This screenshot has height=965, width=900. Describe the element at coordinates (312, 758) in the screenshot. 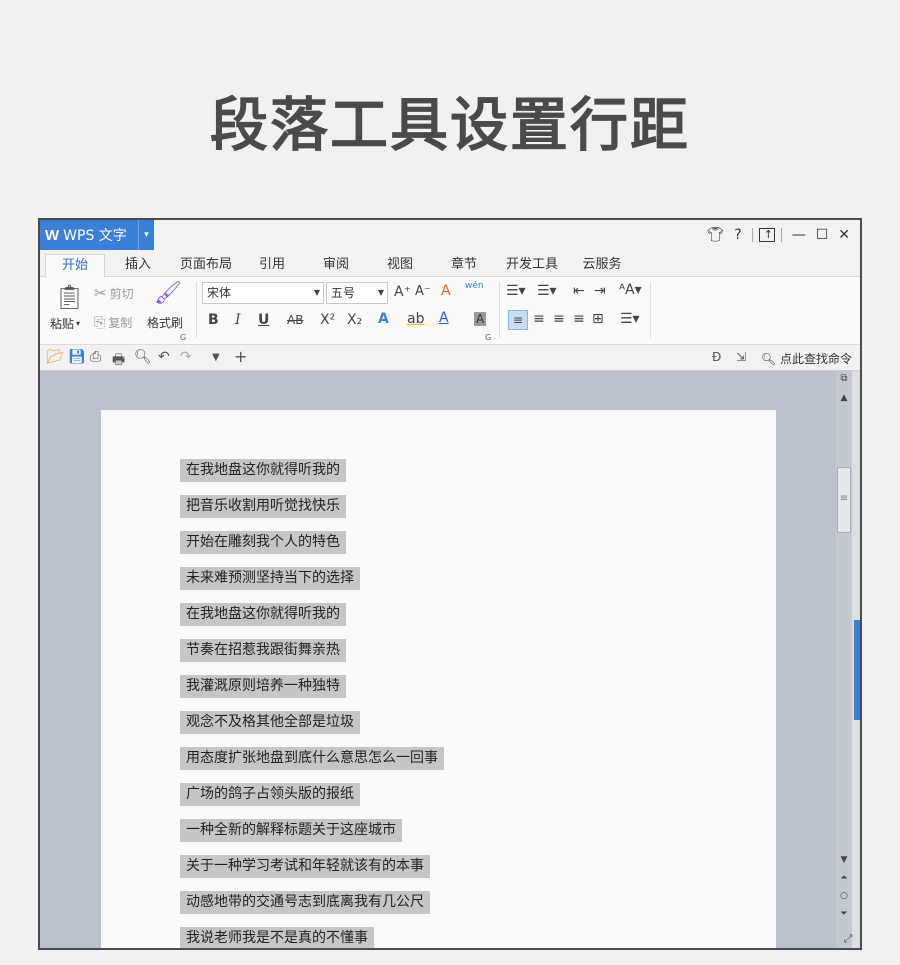

I see `selected-line: 用态度扩张地盘到底什么意思怎么一回事` at that location.